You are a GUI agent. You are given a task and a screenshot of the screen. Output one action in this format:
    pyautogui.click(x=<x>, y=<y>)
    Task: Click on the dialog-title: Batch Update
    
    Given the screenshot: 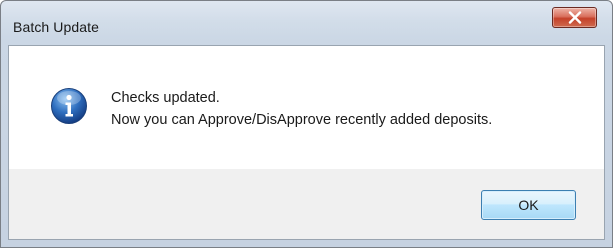 What is the action you would take?
    pyautogui.click(x=56, y=27)
    